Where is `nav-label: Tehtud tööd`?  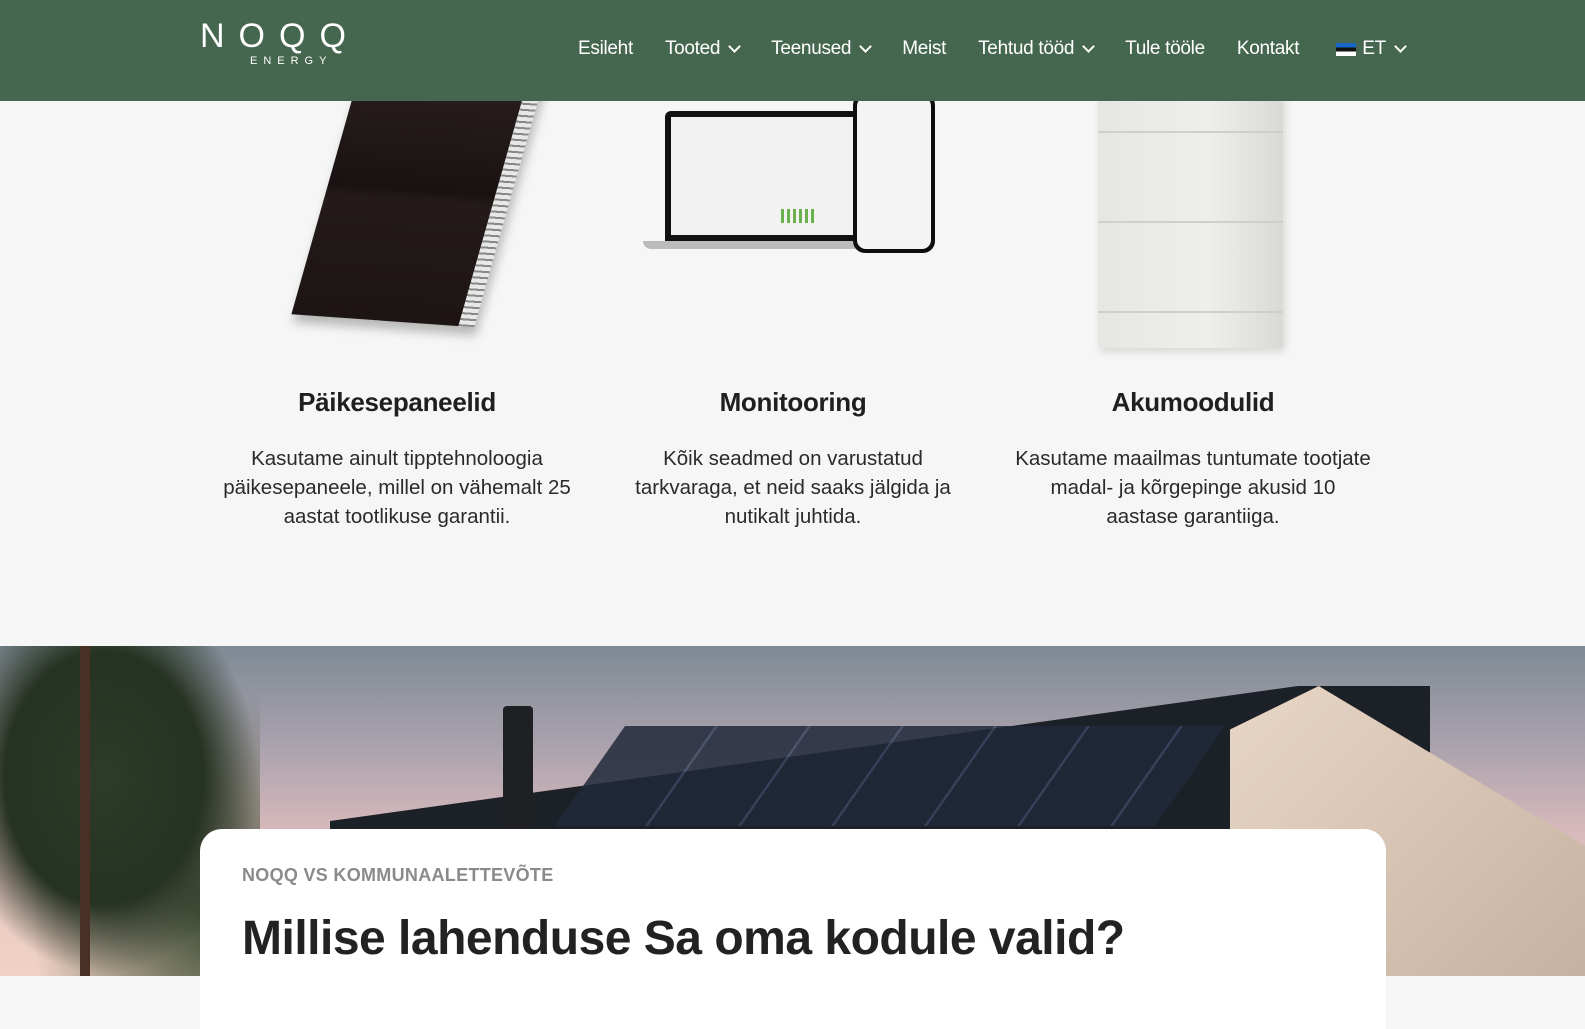
nav-label: Tehtud tööd is located at coordinates (1026, 48).